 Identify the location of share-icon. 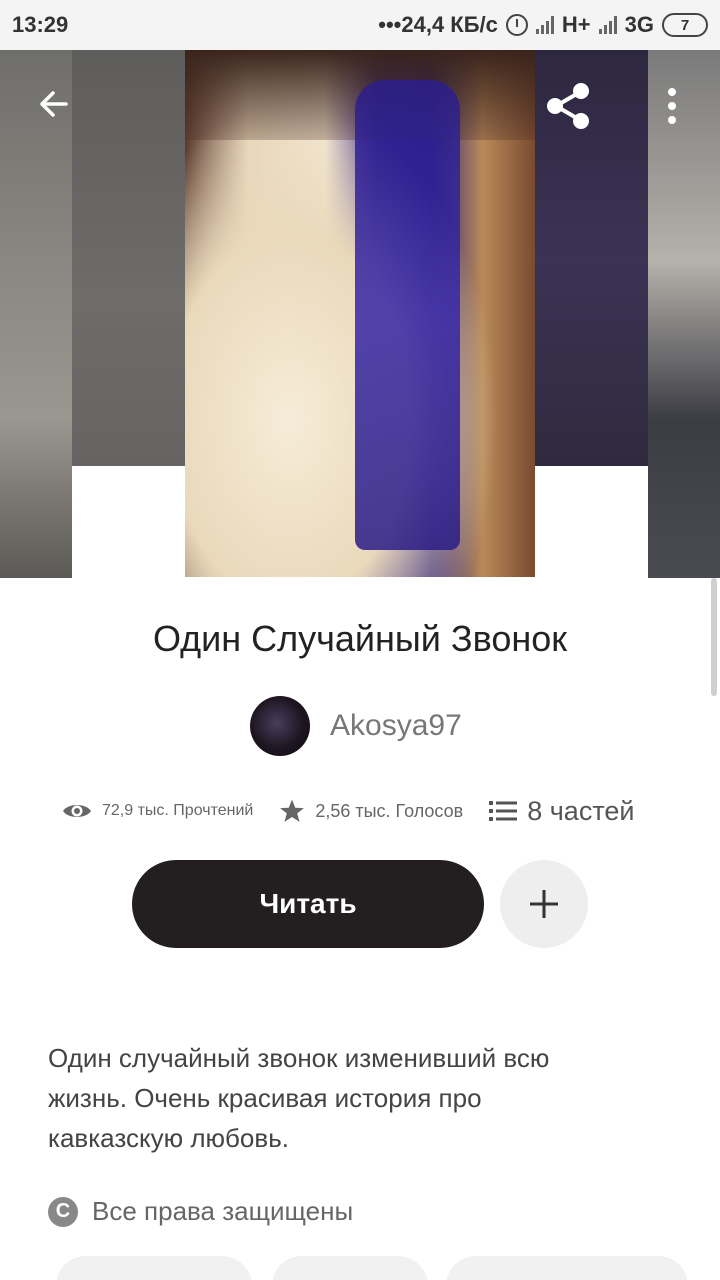
(568, 106).